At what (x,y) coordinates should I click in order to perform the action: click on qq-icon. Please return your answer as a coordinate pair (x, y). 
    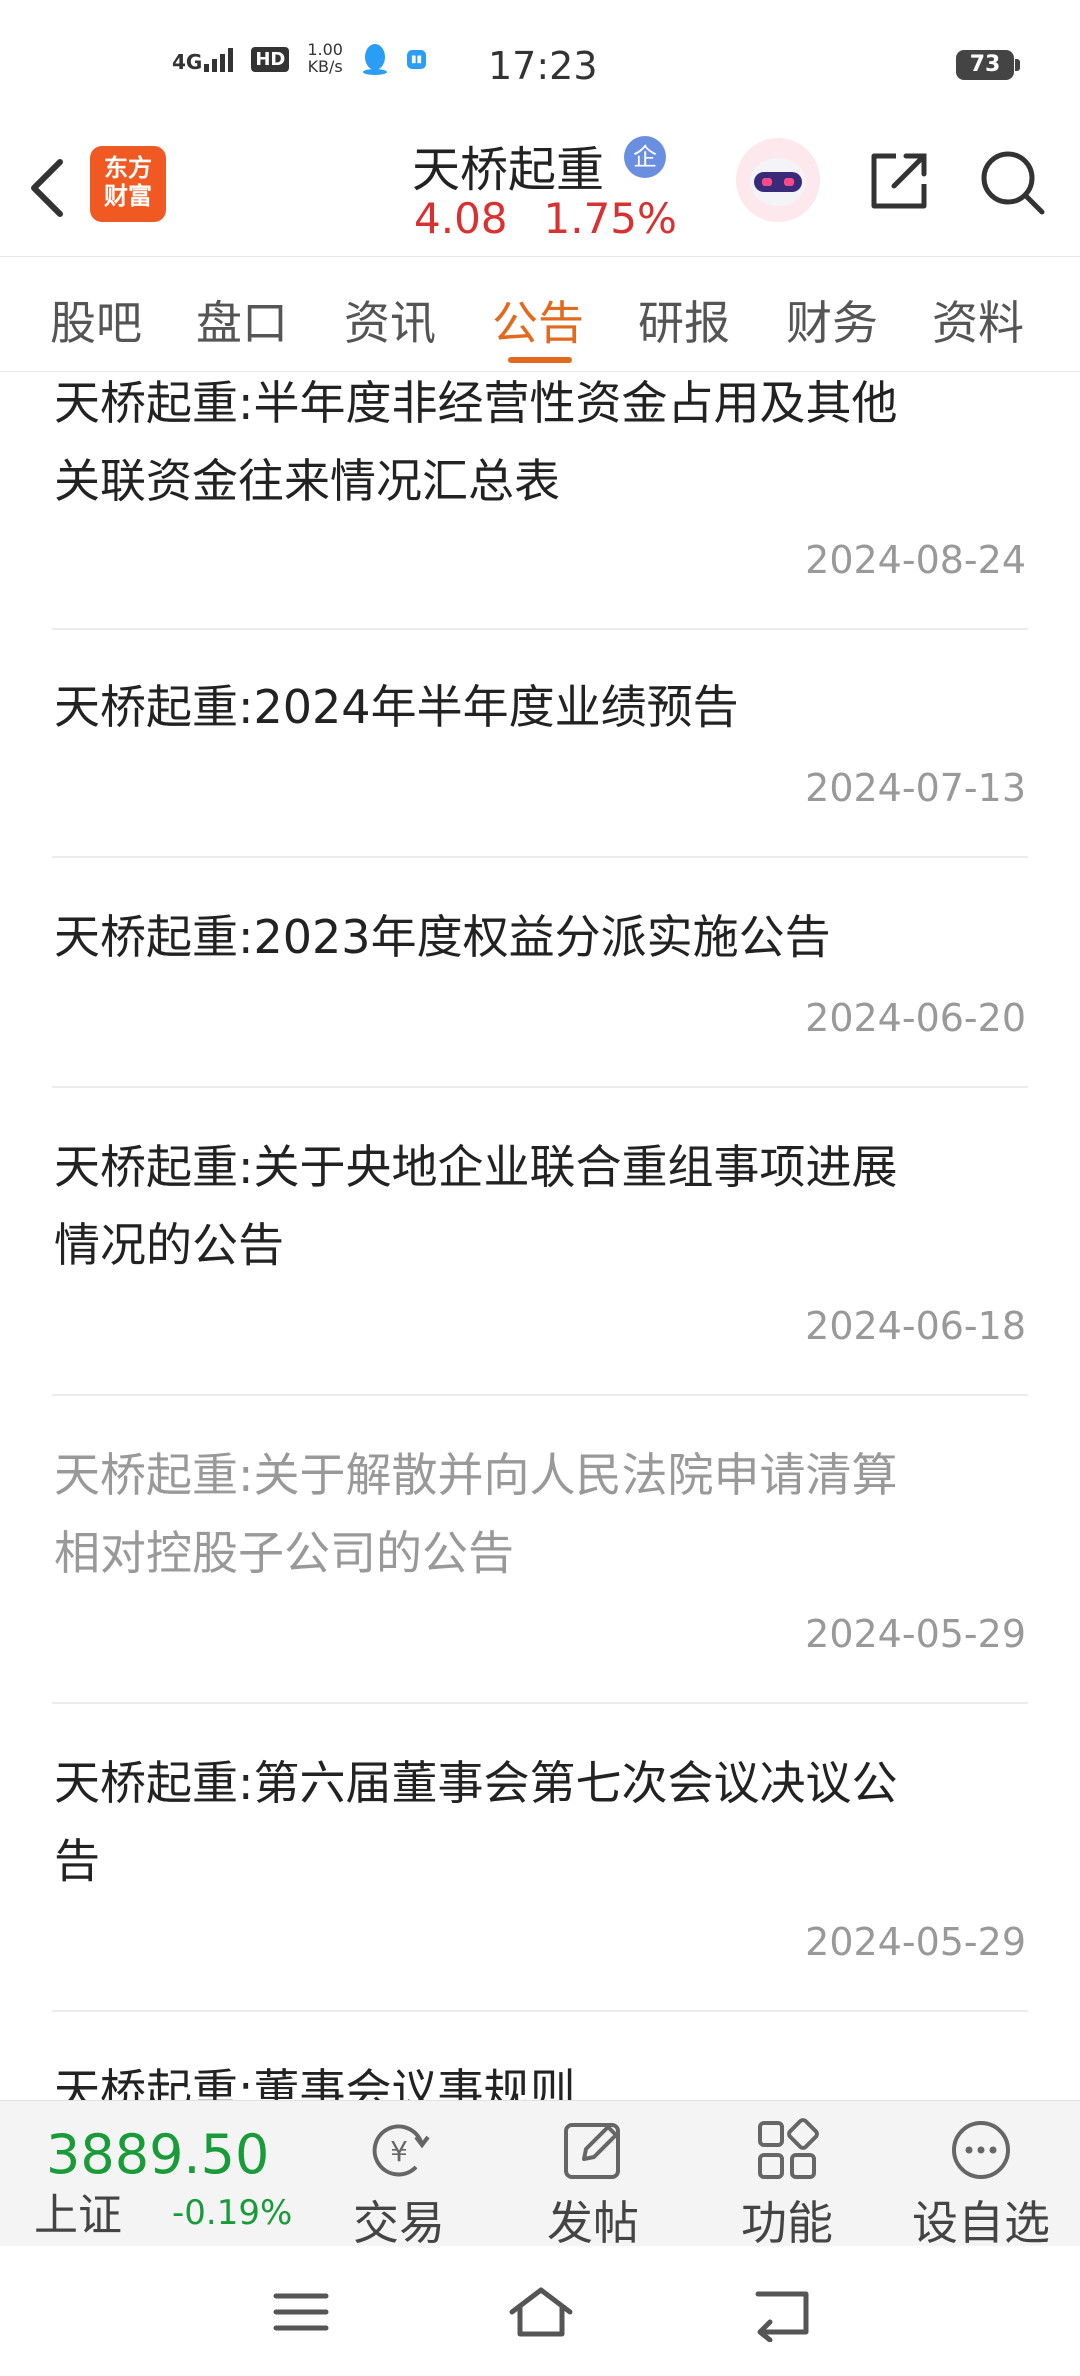
    Looking at the image, I should click on (374, 59).